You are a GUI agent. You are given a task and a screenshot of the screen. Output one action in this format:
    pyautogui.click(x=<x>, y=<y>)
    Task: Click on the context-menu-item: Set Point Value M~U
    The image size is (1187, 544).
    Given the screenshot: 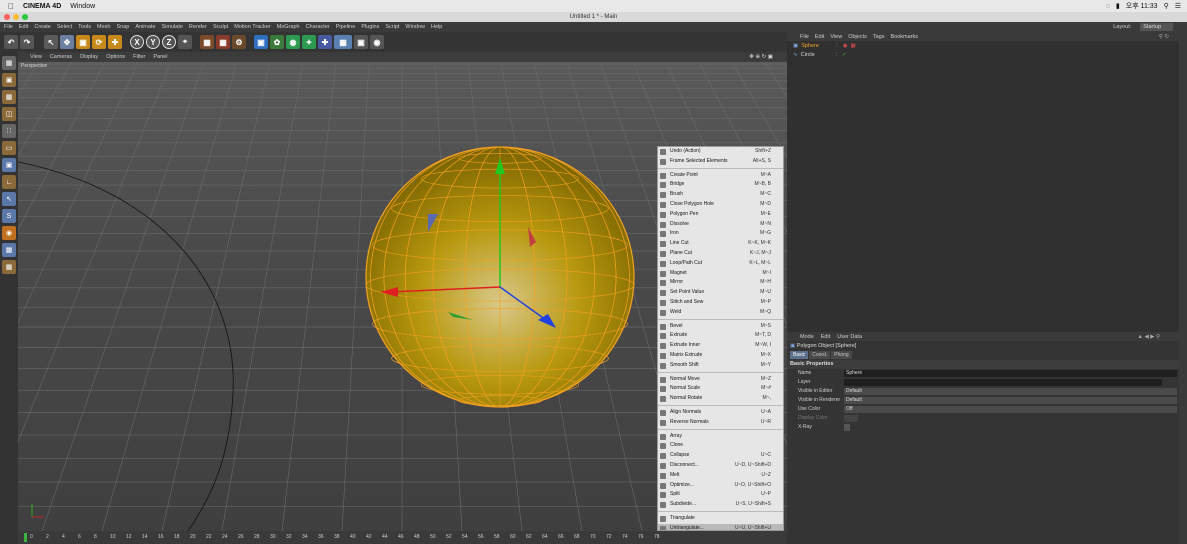 What is the action you would take?
    pyautogui.click(x=720, y=293)
    